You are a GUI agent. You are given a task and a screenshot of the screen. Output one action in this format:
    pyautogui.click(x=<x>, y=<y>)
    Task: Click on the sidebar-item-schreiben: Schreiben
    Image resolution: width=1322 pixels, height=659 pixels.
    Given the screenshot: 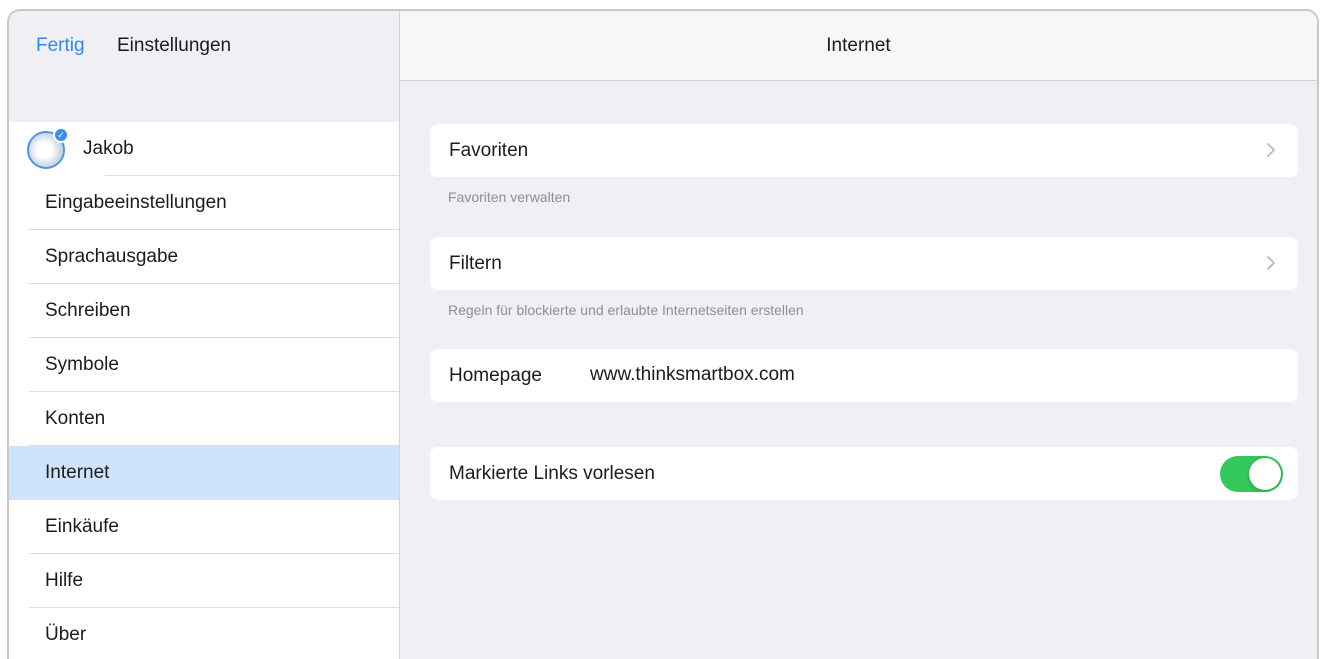 What is the action you would take?
    pyautogui.click(x=204, y=311)
    